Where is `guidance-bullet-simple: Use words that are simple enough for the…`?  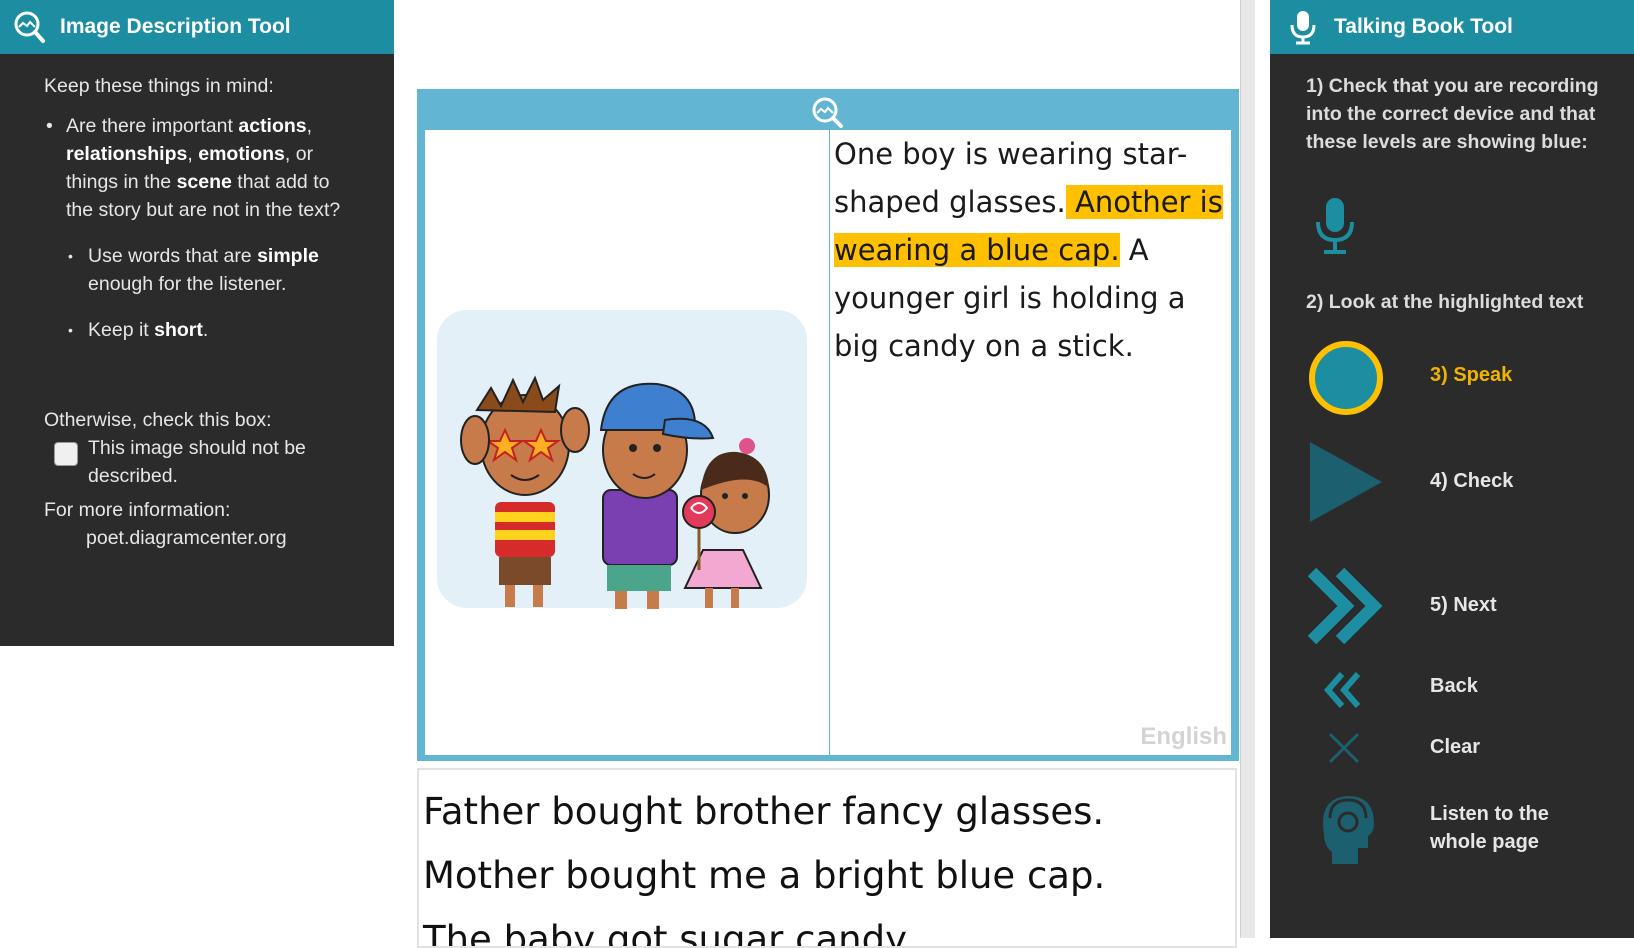
guidance-bullet-simple: Use words that are simple enough for the… is located at coordinates (217, 270).